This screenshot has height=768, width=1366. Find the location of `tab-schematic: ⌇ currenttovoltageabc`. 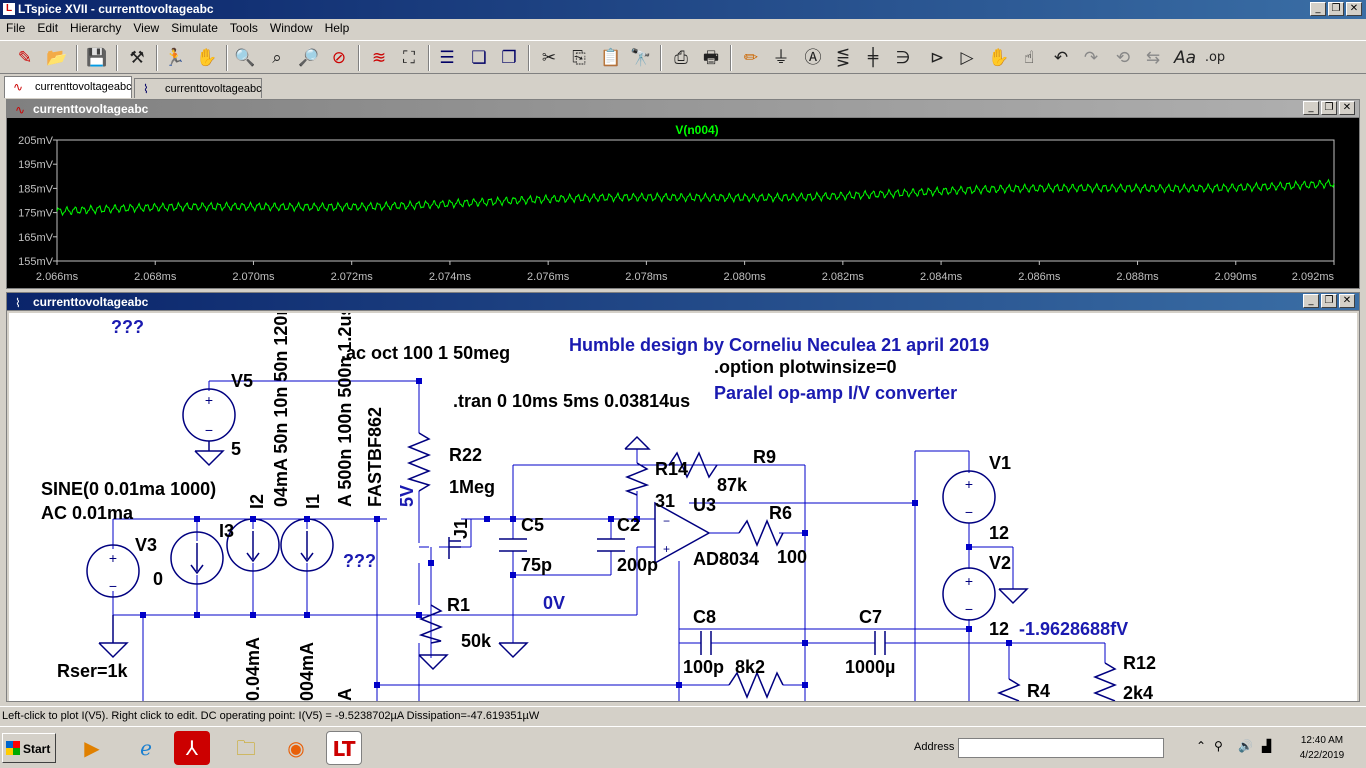

tab-schematic: ⌇ currenttovoltageabc is located at coordinates (198, 88).